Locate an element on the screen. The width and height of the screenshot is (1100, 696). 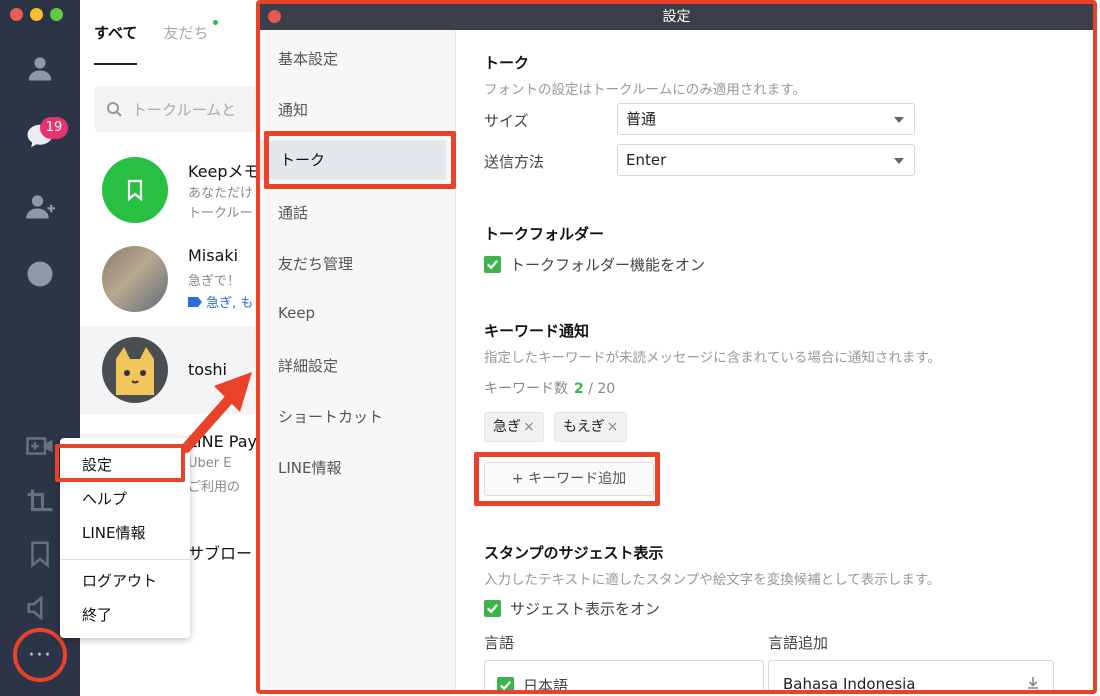
keyword-chip: もえぎ × is located at coordinates (591, 427).